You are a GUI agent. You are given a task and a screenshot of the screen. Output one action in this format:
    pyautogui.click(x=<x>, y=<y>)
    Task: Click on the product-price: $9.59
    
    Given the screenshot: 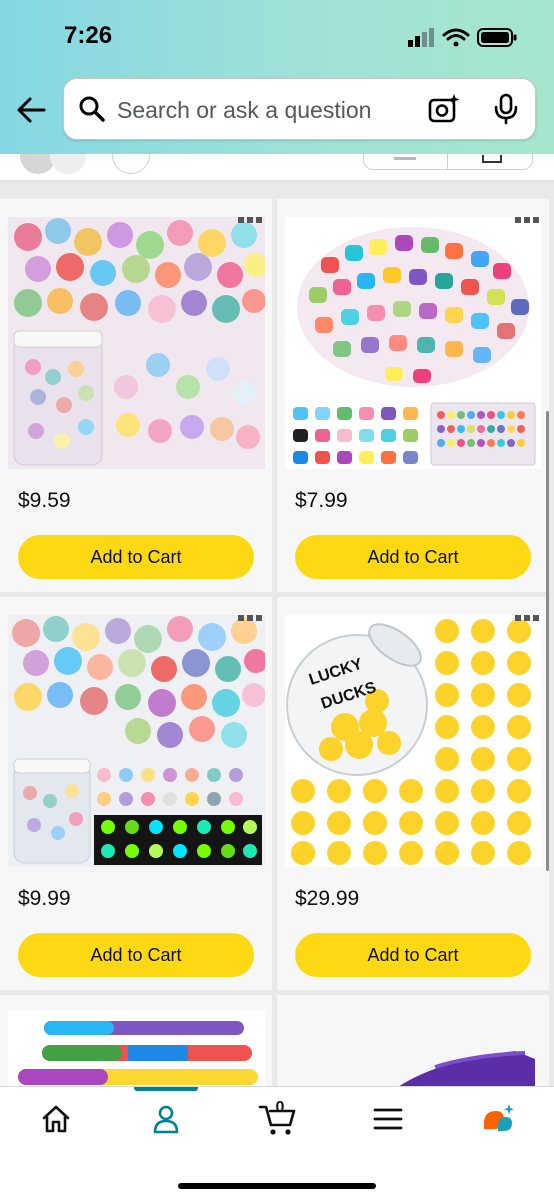 What is the action you would take?
    pyautogui.click(x=44, y=500)
    